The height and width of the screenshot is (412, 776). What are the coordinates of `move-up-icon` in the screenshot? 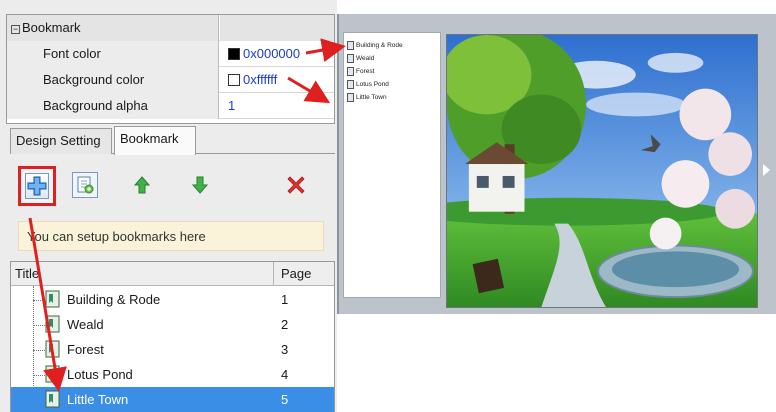 It's located at (142, 185).